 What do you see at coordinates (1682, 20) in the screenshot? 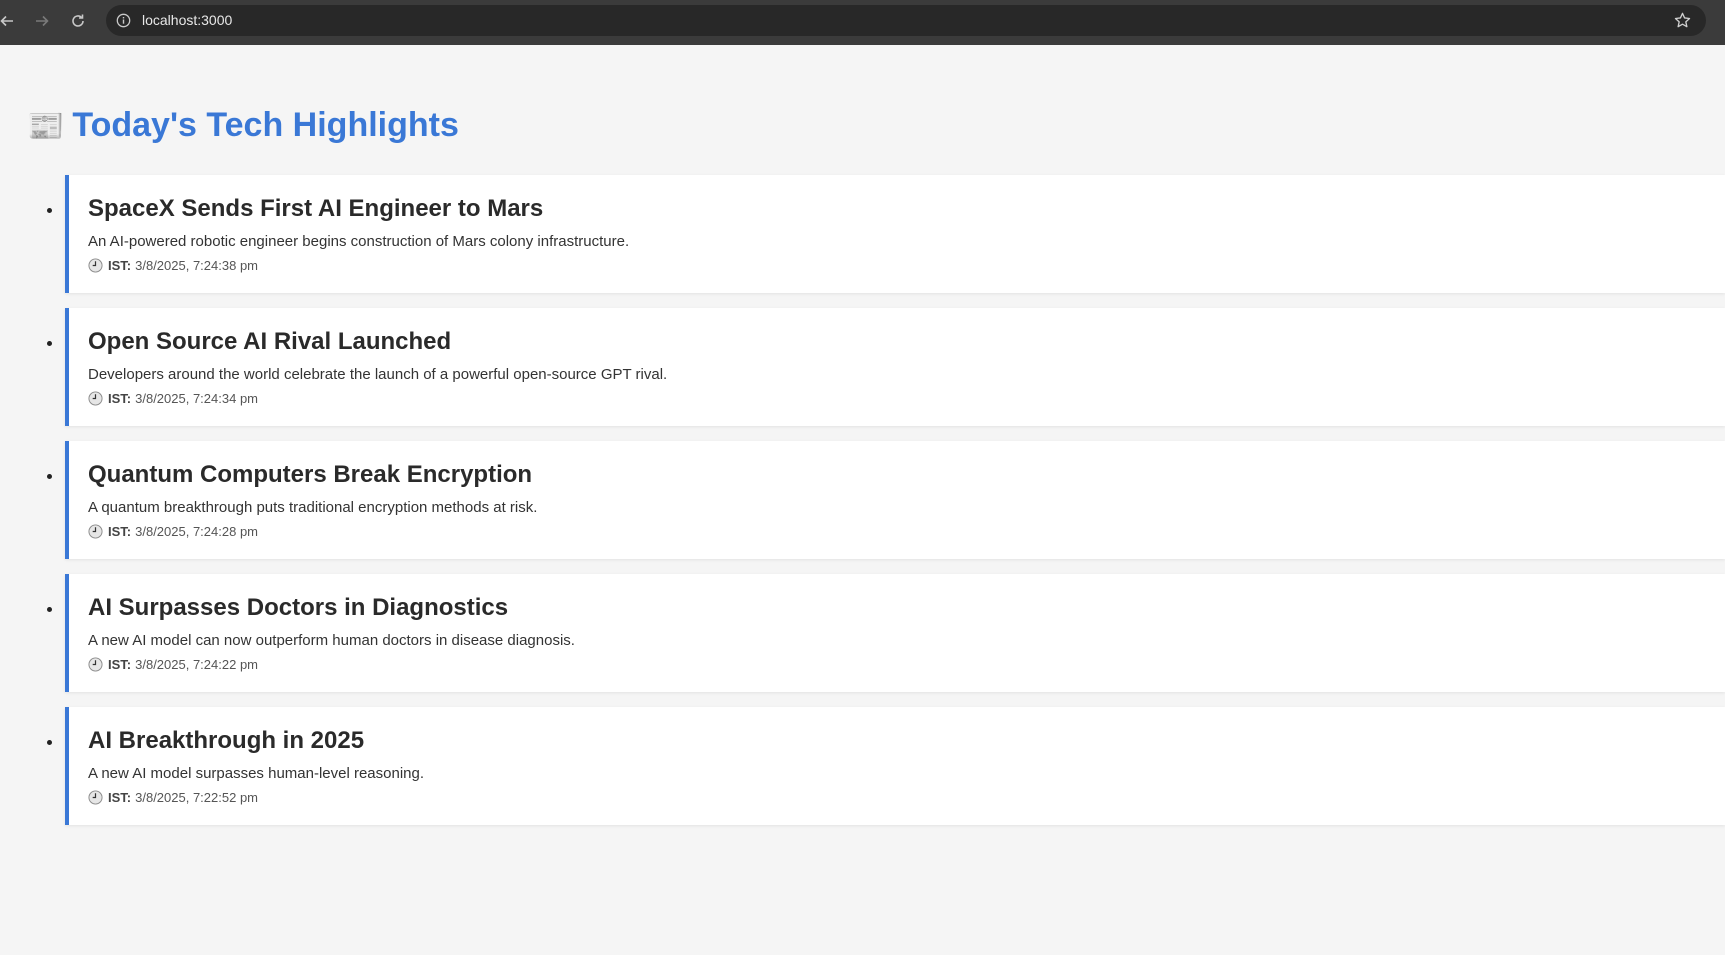
I see `star-icon` at bounding box center [1682, 20].